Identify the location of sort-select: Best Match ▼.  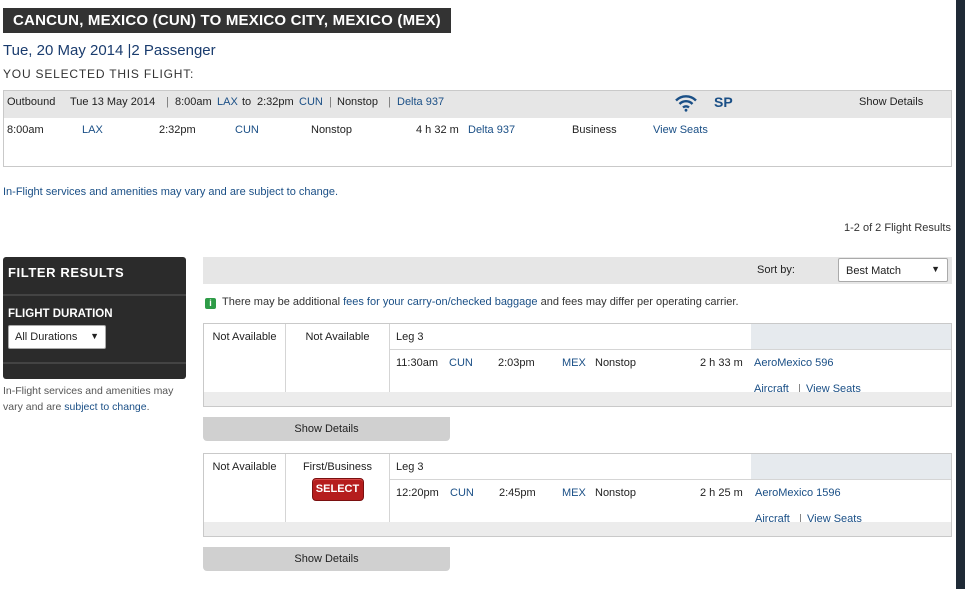
(893, 270).